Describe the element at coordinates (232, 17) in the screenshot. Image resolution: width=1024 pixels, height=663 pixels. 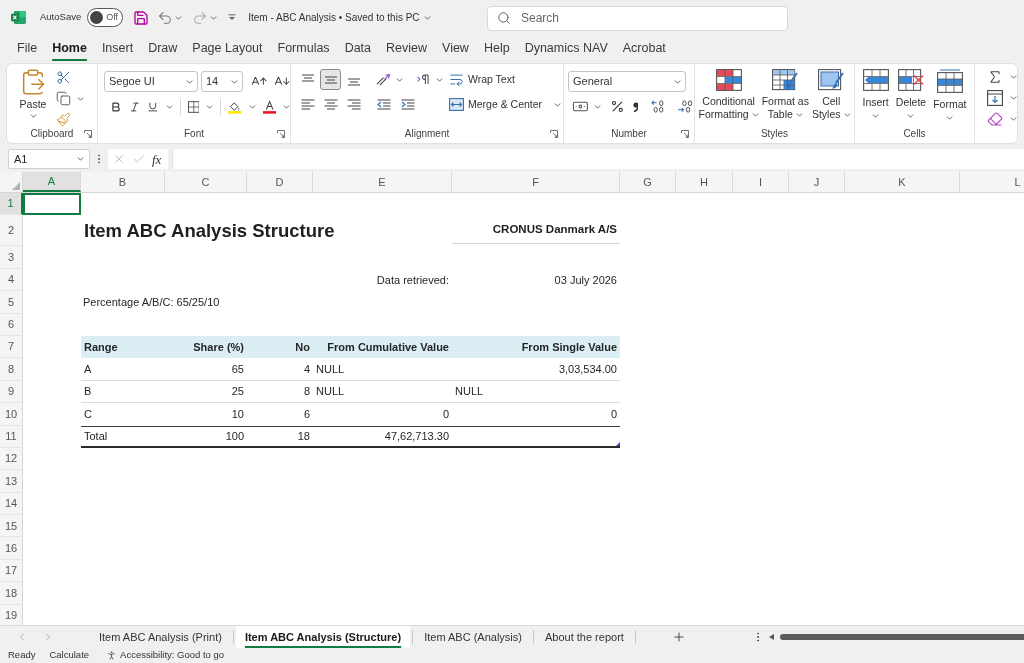
I see `customize-toolbar-icon` at that location.